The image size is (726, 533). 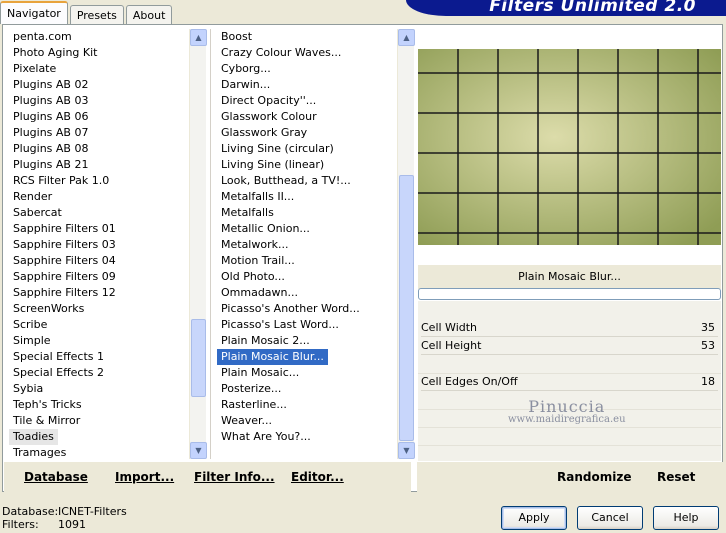 I want to click on list-item: Glasswork Gray, so click(x=262, y=132).